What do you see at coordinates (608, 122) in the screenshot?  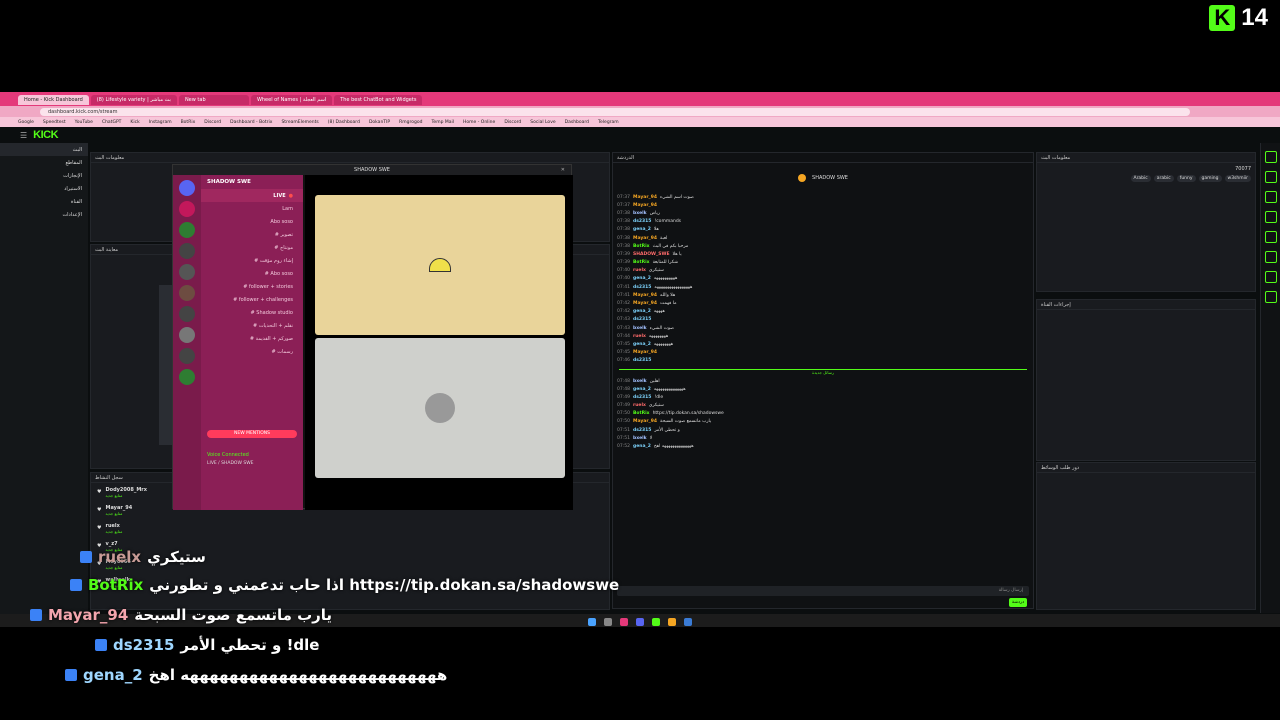 I see `bookmark-item: Telegram` at bounding box center [608, 122].